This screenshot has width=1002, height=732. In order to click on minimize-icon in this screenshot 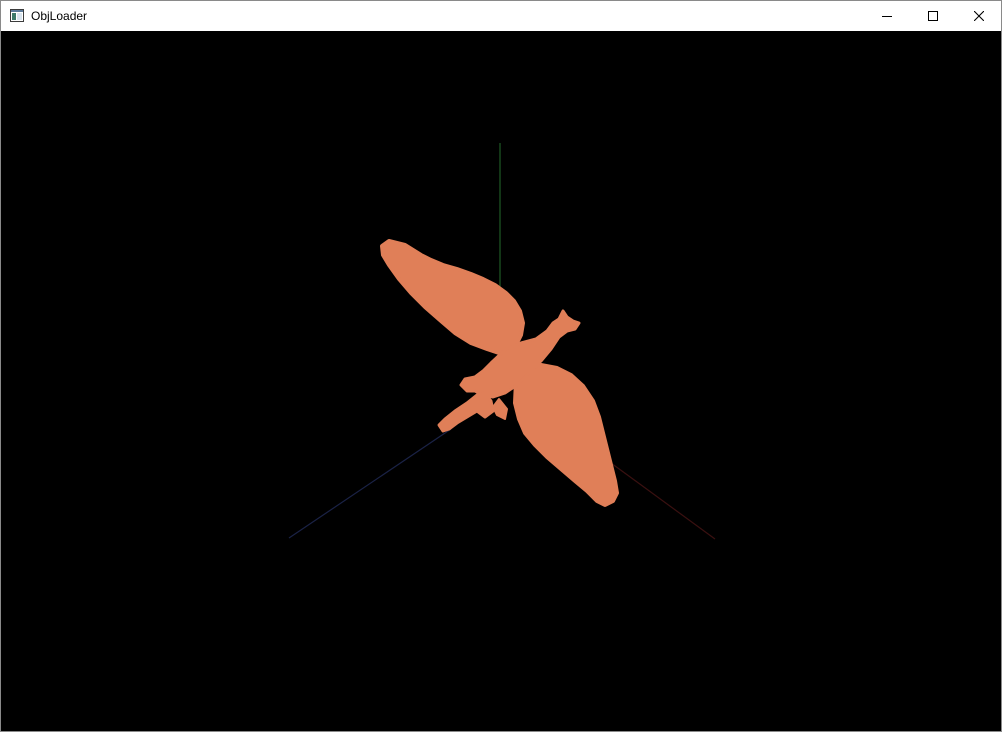, I will do `click(887, 16)`.